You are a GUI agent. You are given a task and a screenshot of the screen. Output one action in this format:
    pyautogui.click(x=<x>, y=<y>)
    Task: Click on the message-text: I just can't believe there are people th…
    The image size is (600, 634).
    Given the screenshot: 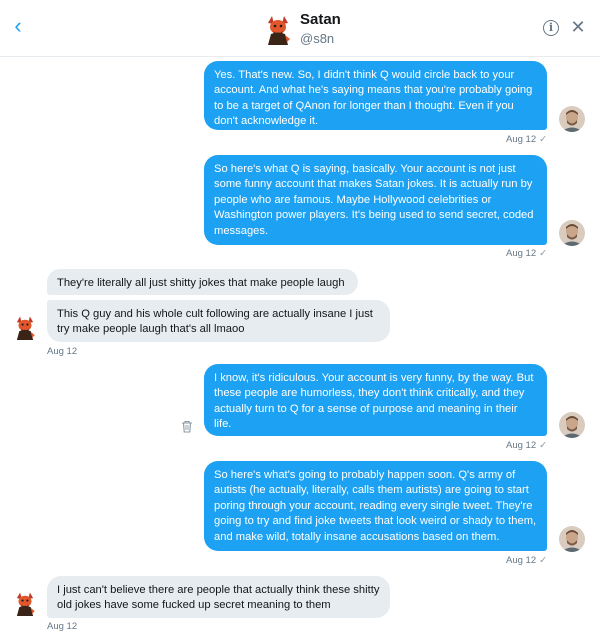 What is the action you would take?
    pyautogui.click(x=218, y=598)
    